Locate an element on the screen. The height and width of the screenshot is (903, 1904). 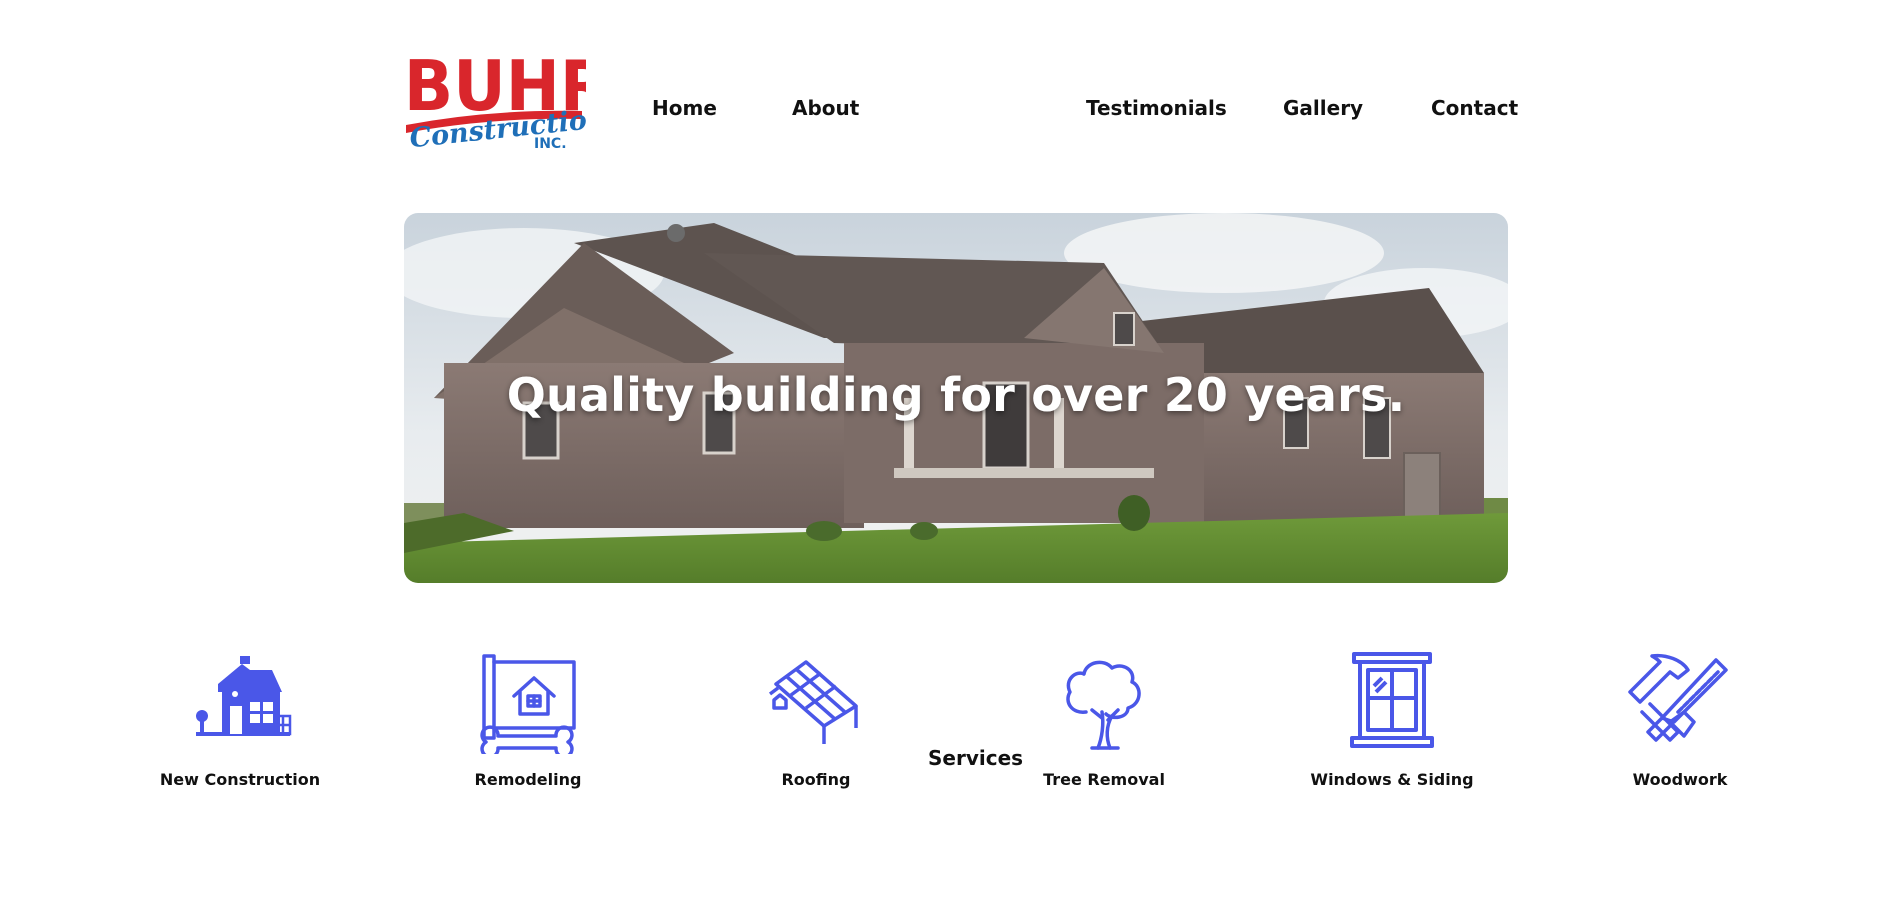
service-label: Woodwork is located at coordinates (1680, 779).